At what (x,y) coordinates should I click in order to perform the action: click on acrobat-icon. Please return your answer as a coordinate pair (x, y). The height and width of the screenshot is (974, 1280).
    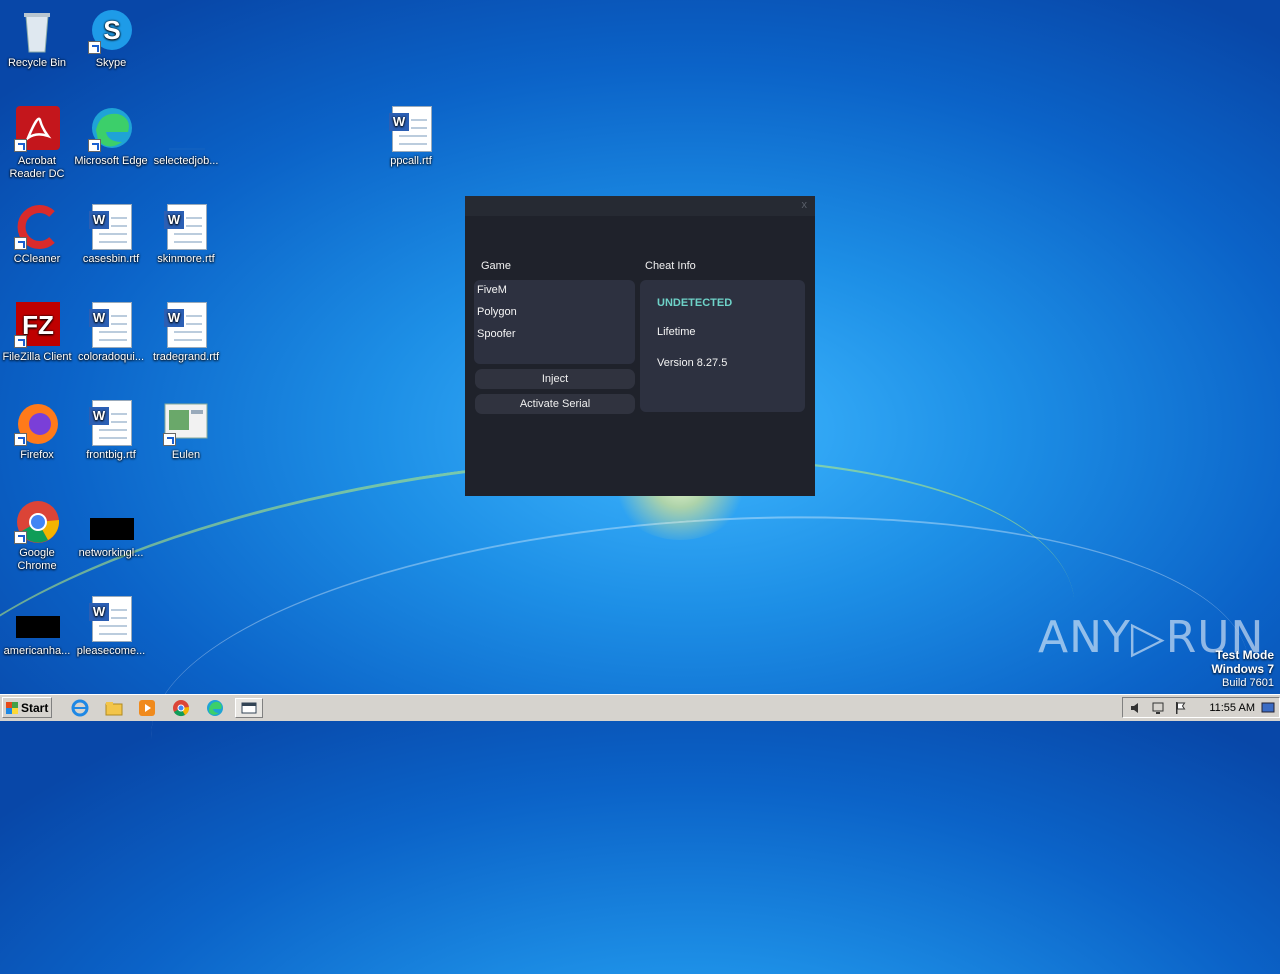
    Looking at the image, I should click on (37, 129).